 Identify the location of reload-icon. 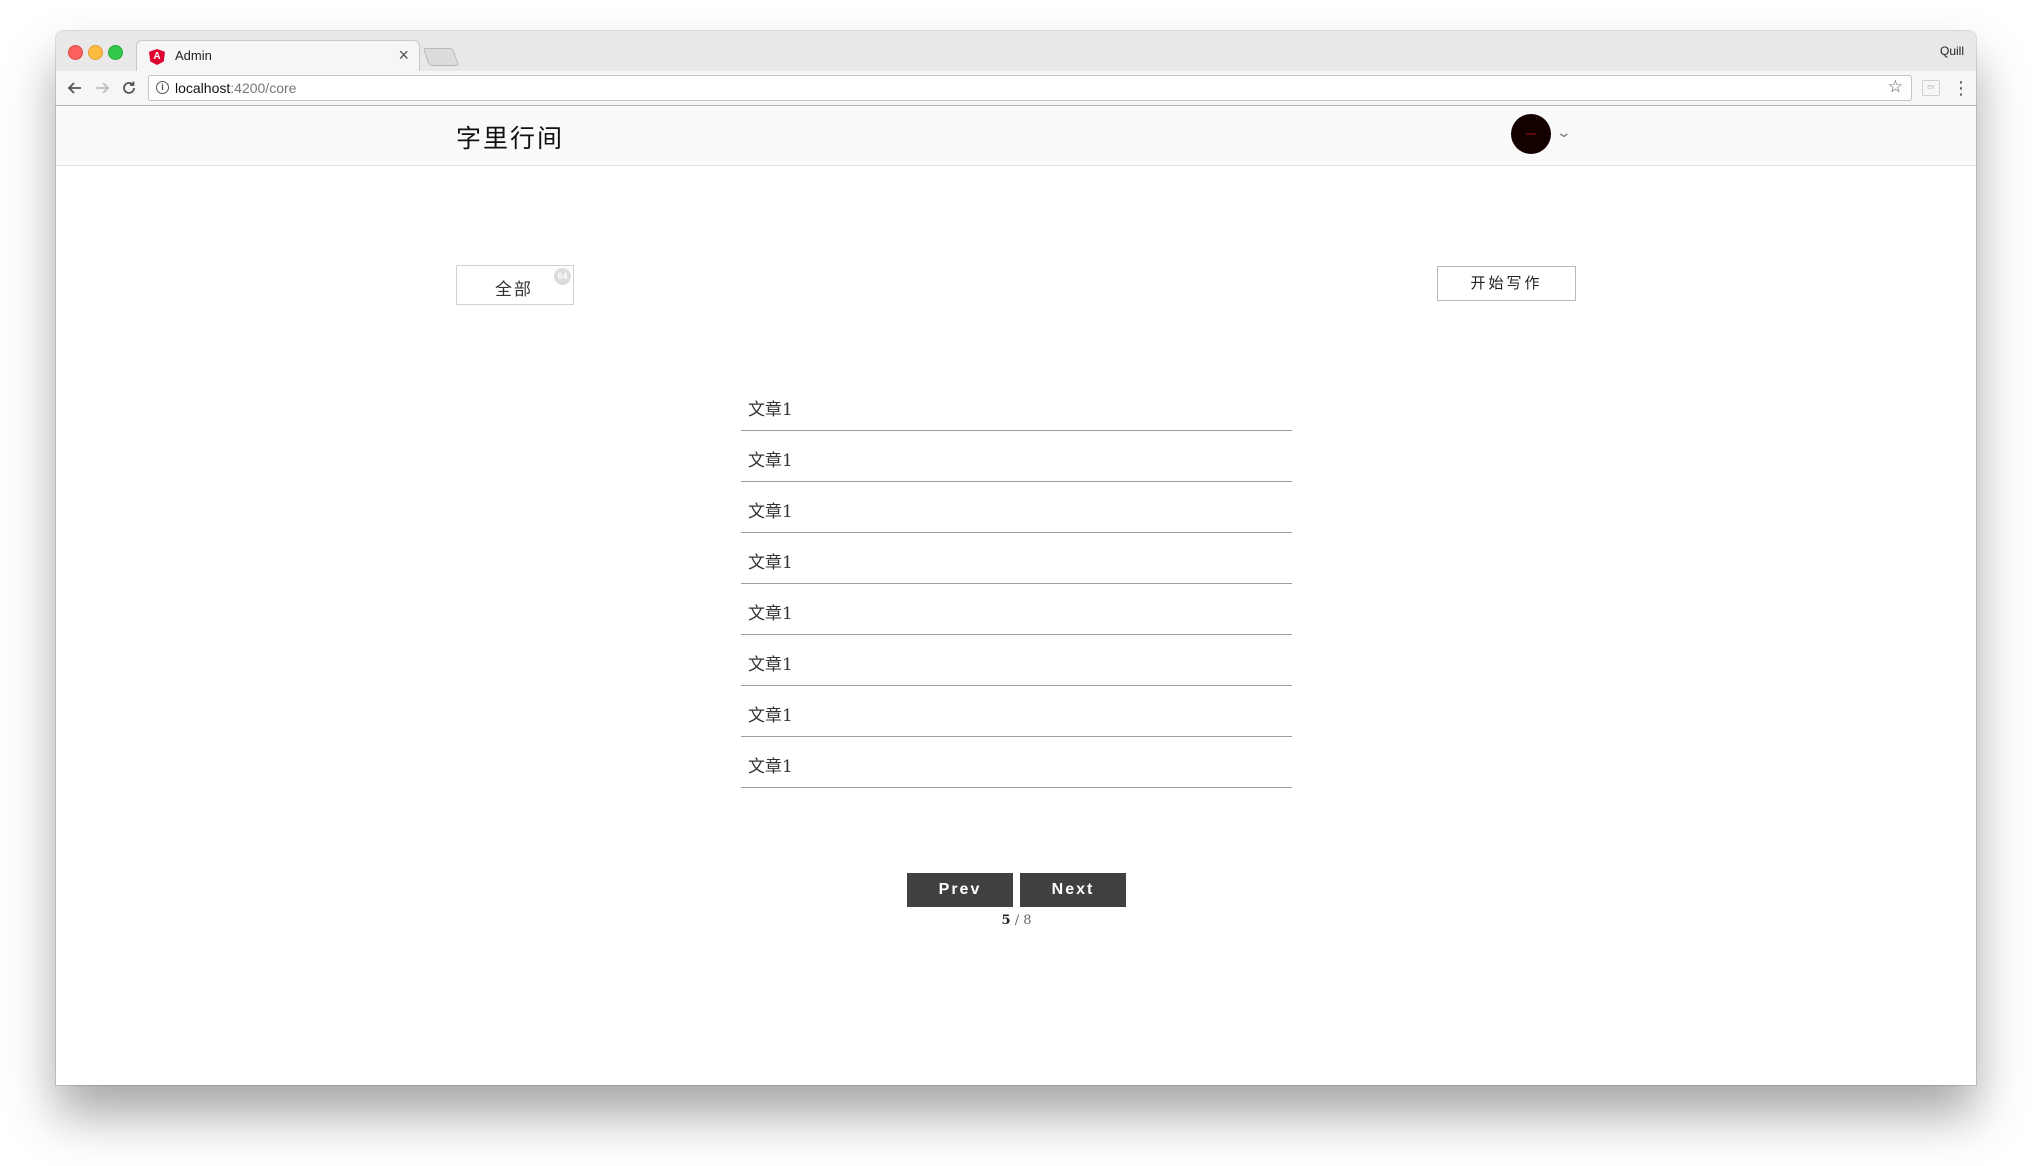
(129, 87).